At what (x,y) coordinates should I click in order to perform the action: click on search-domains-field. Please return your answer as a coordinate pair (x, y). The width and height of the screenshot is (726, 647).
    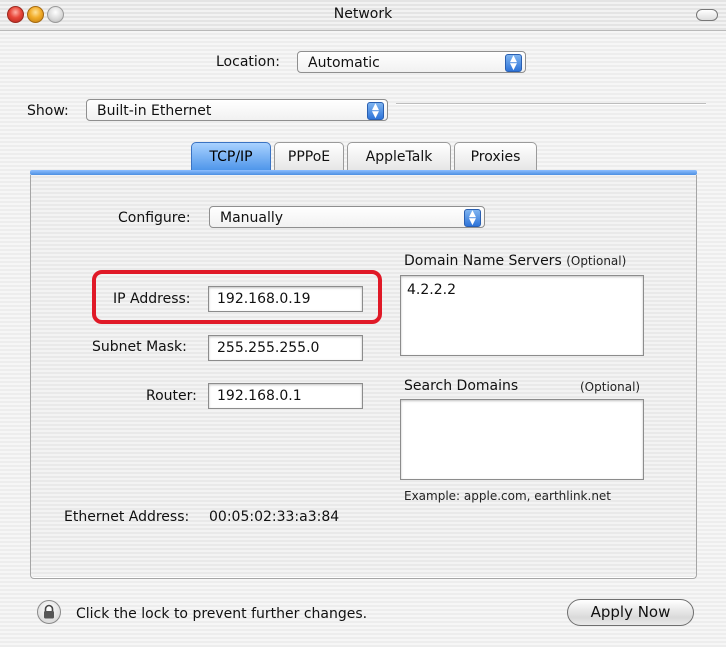
    Looking at the image, I should click on (522, 439).